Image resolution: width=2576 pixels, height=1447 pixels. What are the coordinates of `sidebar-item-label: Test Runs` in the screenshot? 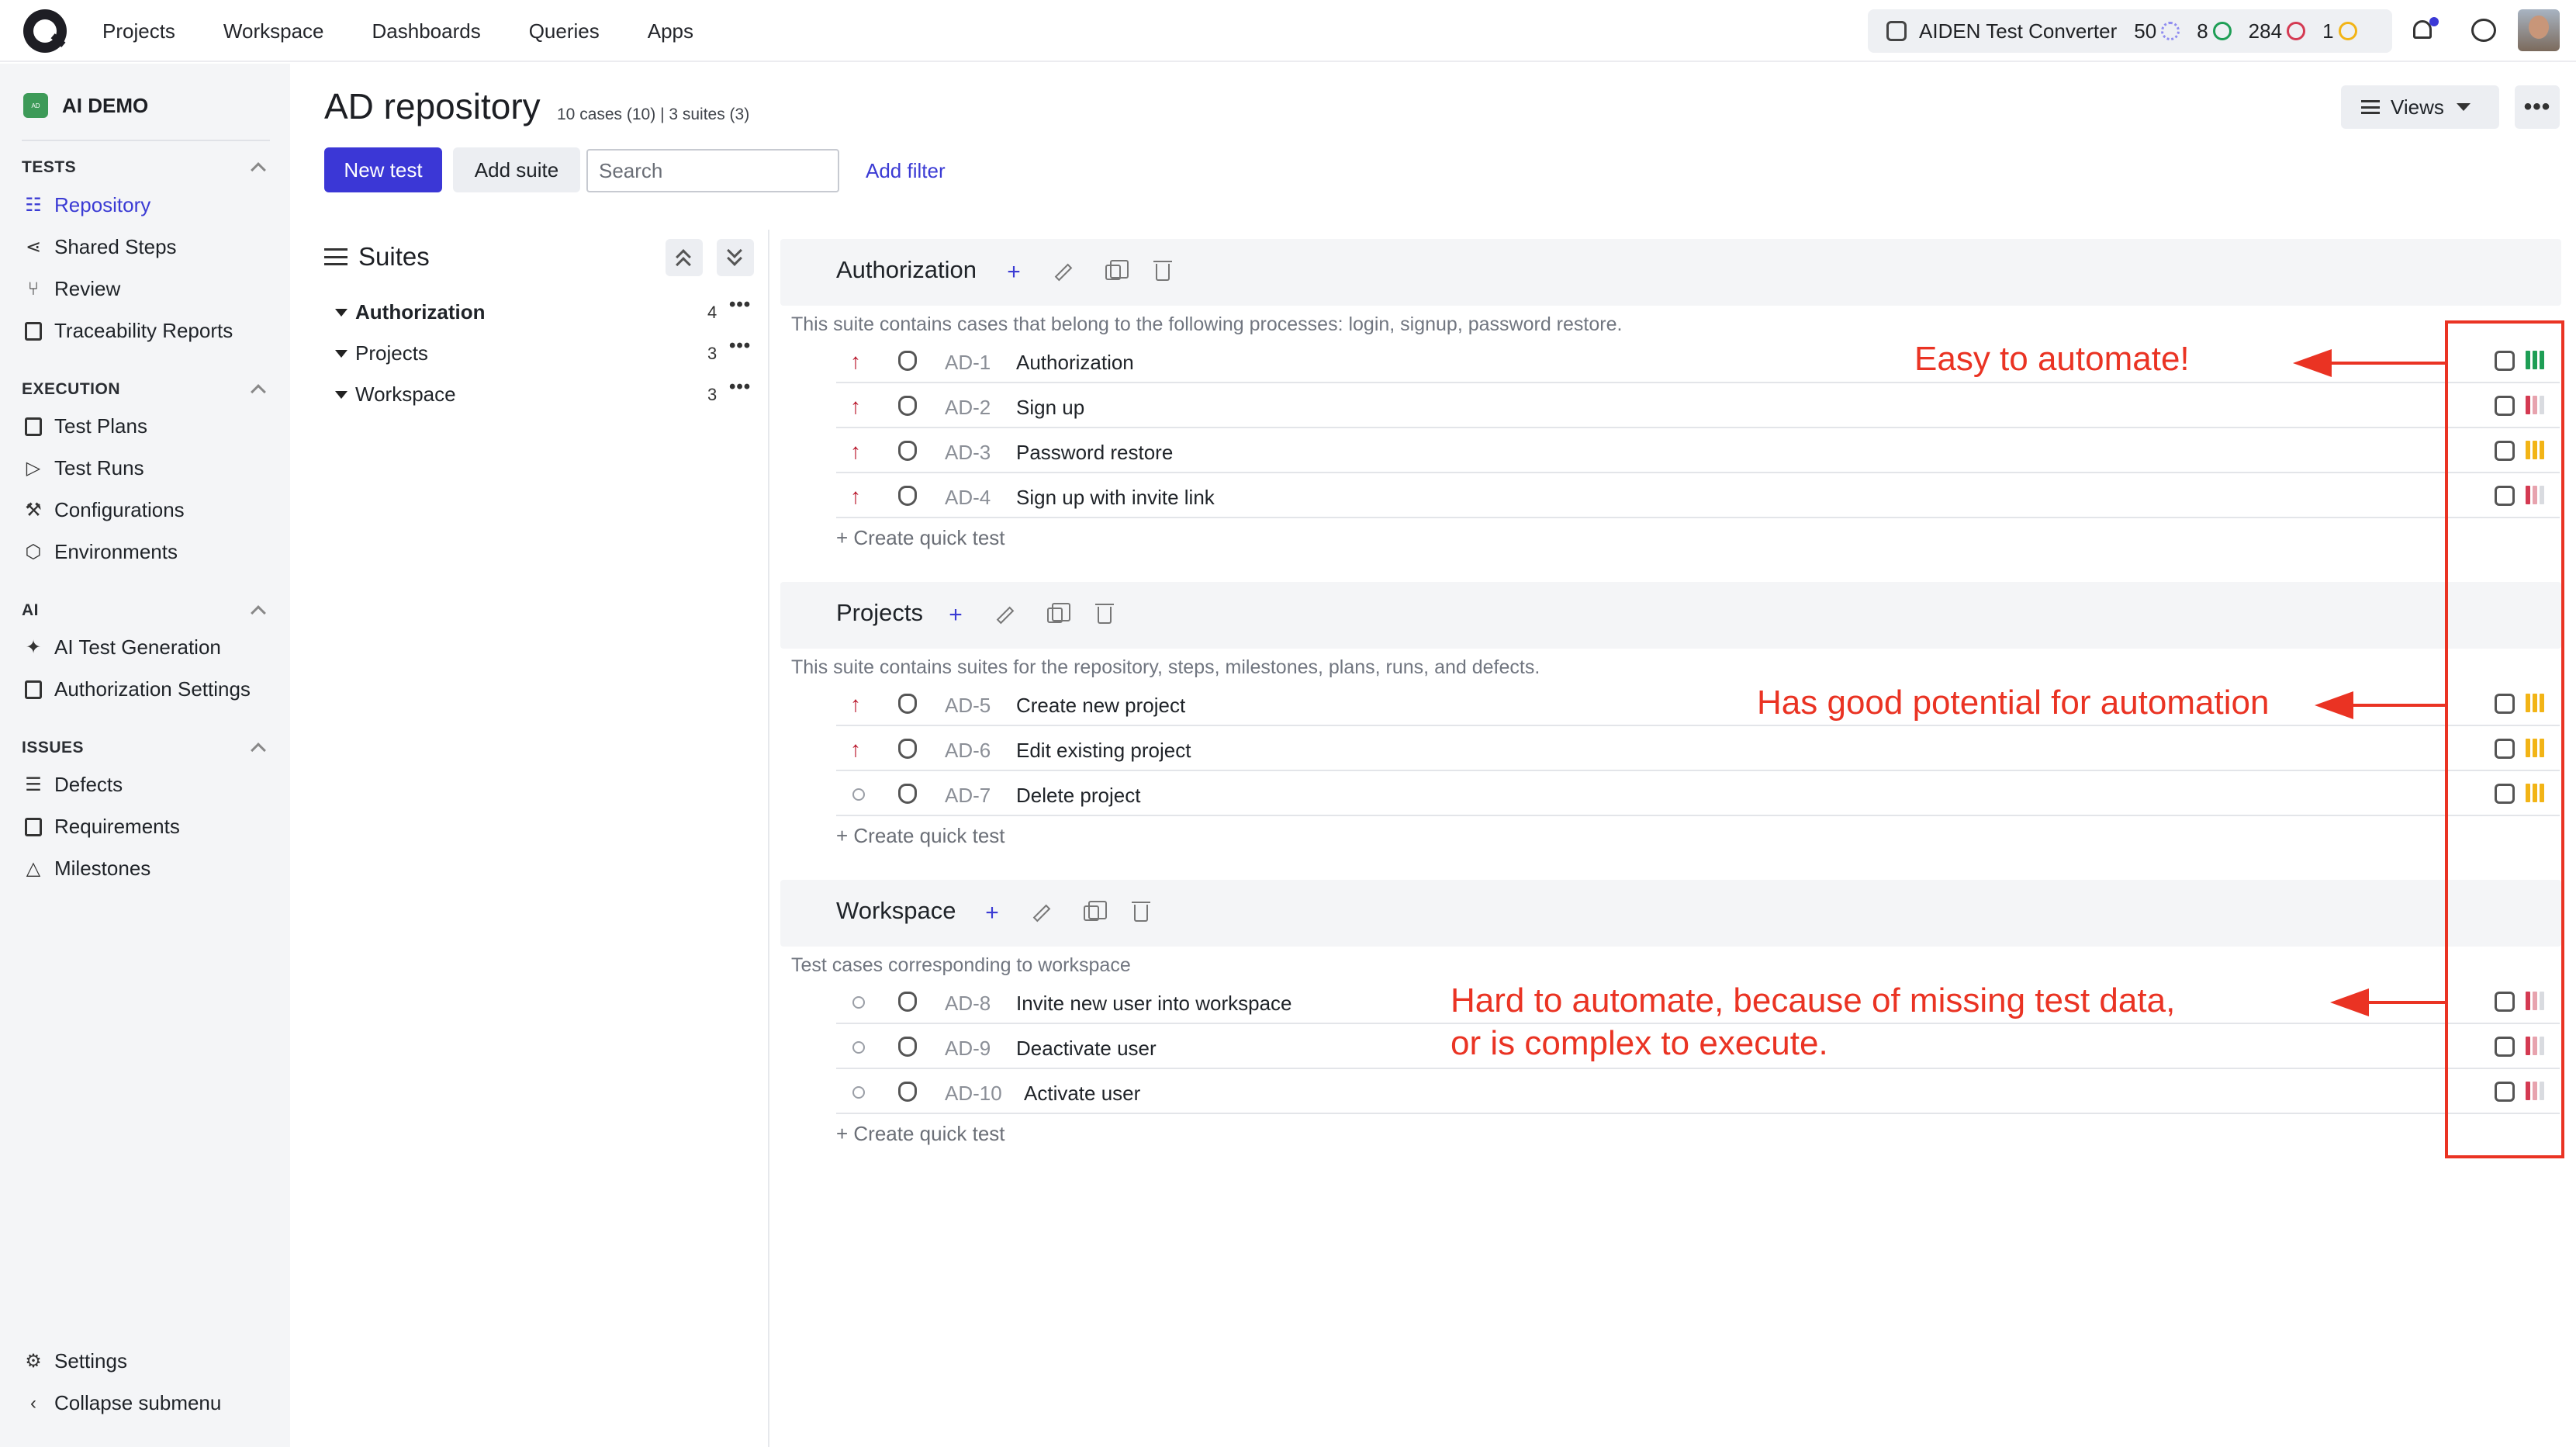 It's located at (99, 467).